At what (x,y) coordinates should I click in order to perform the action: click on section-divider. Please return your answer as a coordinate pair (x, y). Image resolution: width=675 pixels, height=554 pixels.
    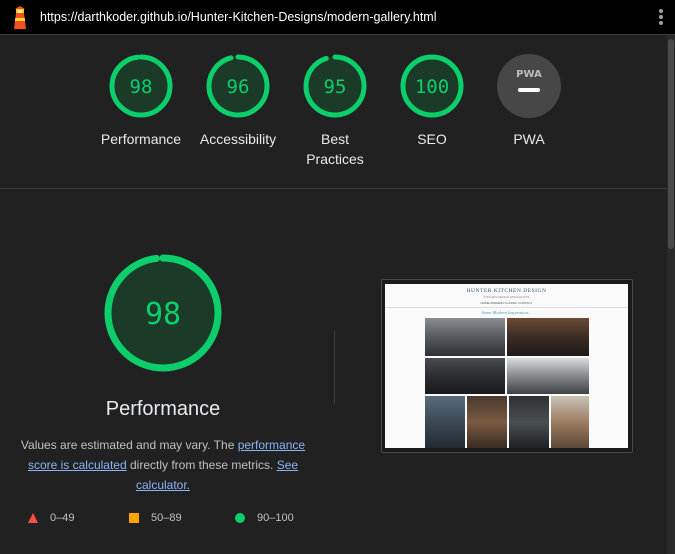
    Looking at the image, I should click on (333, 188).